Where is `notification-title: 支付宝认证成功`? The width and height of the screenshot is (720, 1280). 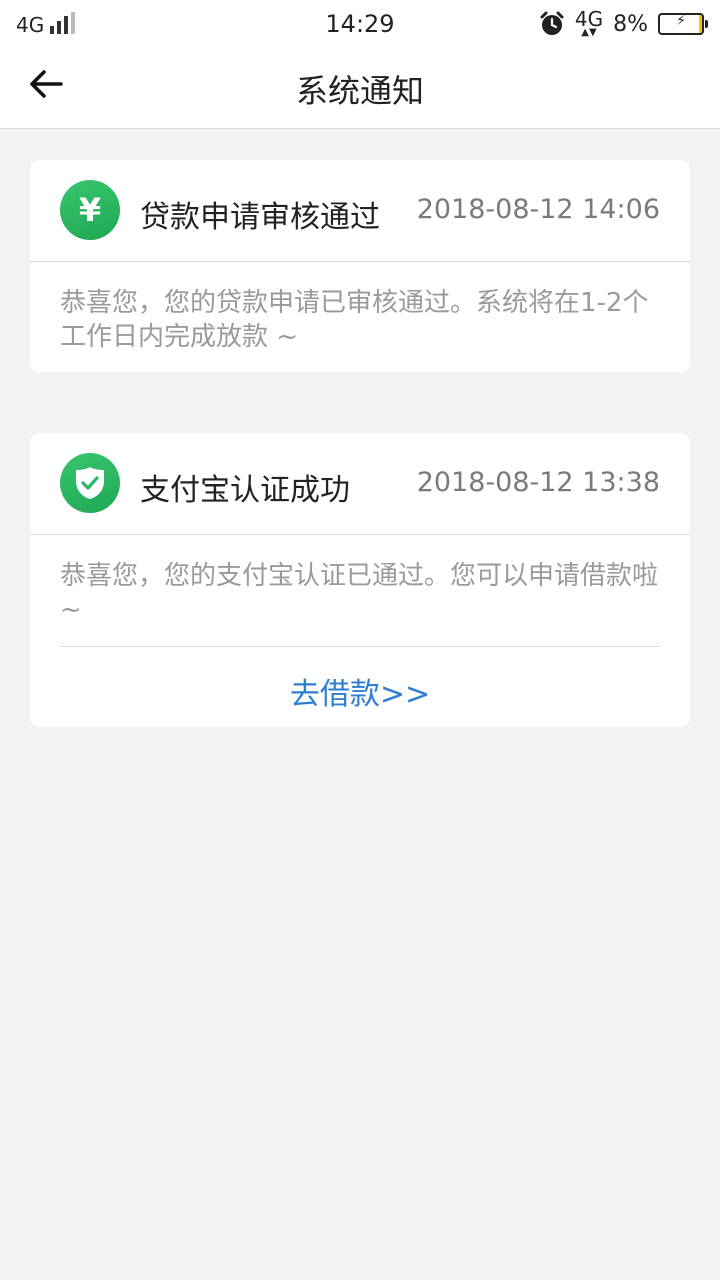 notification-title: 支付宝认证成功 is located at coordinates (245, 490).